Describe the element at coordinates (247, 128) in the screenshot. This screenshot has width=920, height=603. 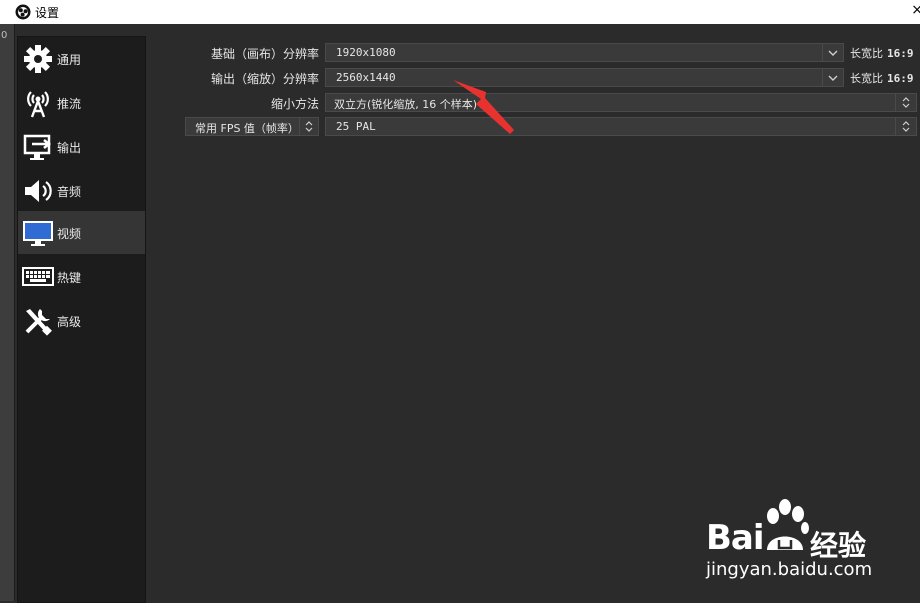
I see `fps-type-value: 常用 FPS 值（帧率）` at that location.